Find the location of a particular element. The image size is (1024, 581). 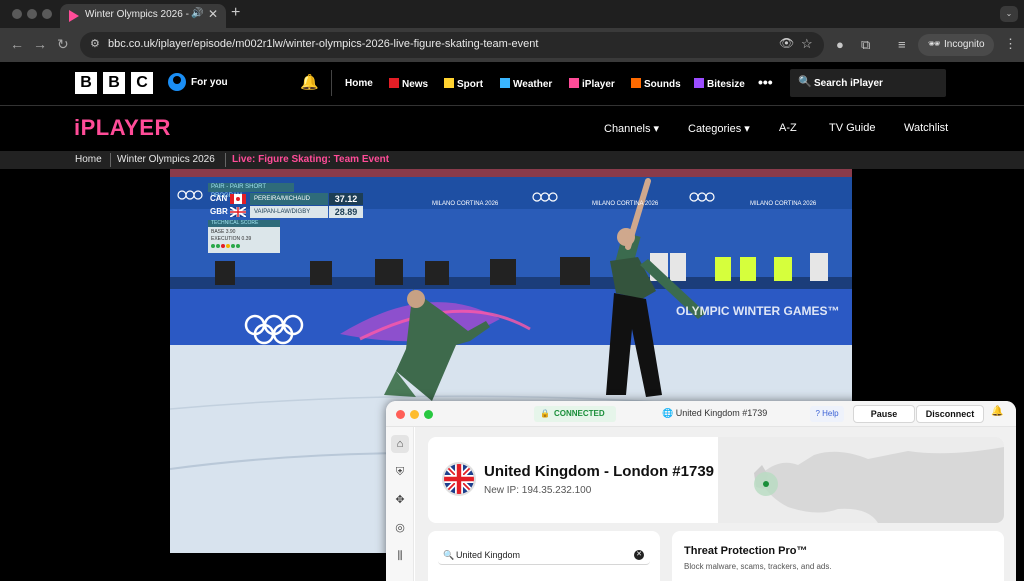

zoom-window-button is located at coordinates (47, 14).